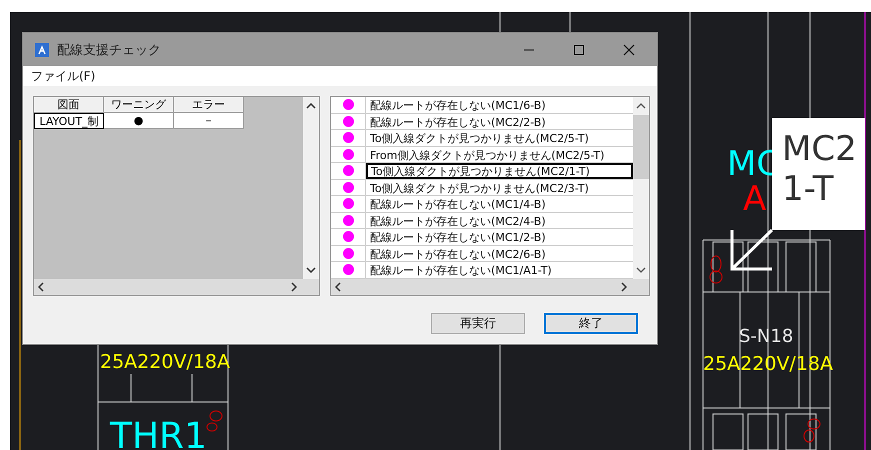  I want to click on message-item: 配線ルートが存在しない(MC2/2-B), so click(499, 121).